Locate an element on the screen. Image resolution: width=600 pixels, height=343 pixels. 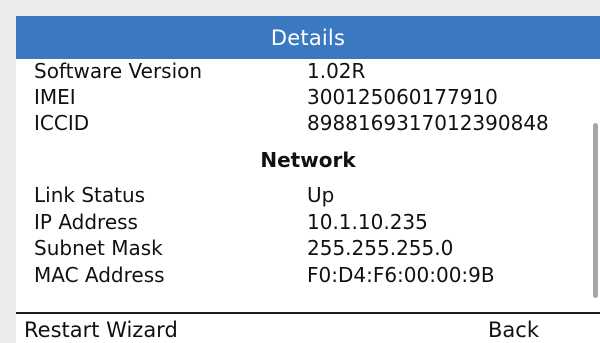
list-item-subnet-mask: Subnet Mask 255.255.255.0 is located at coordinates (308, 248).